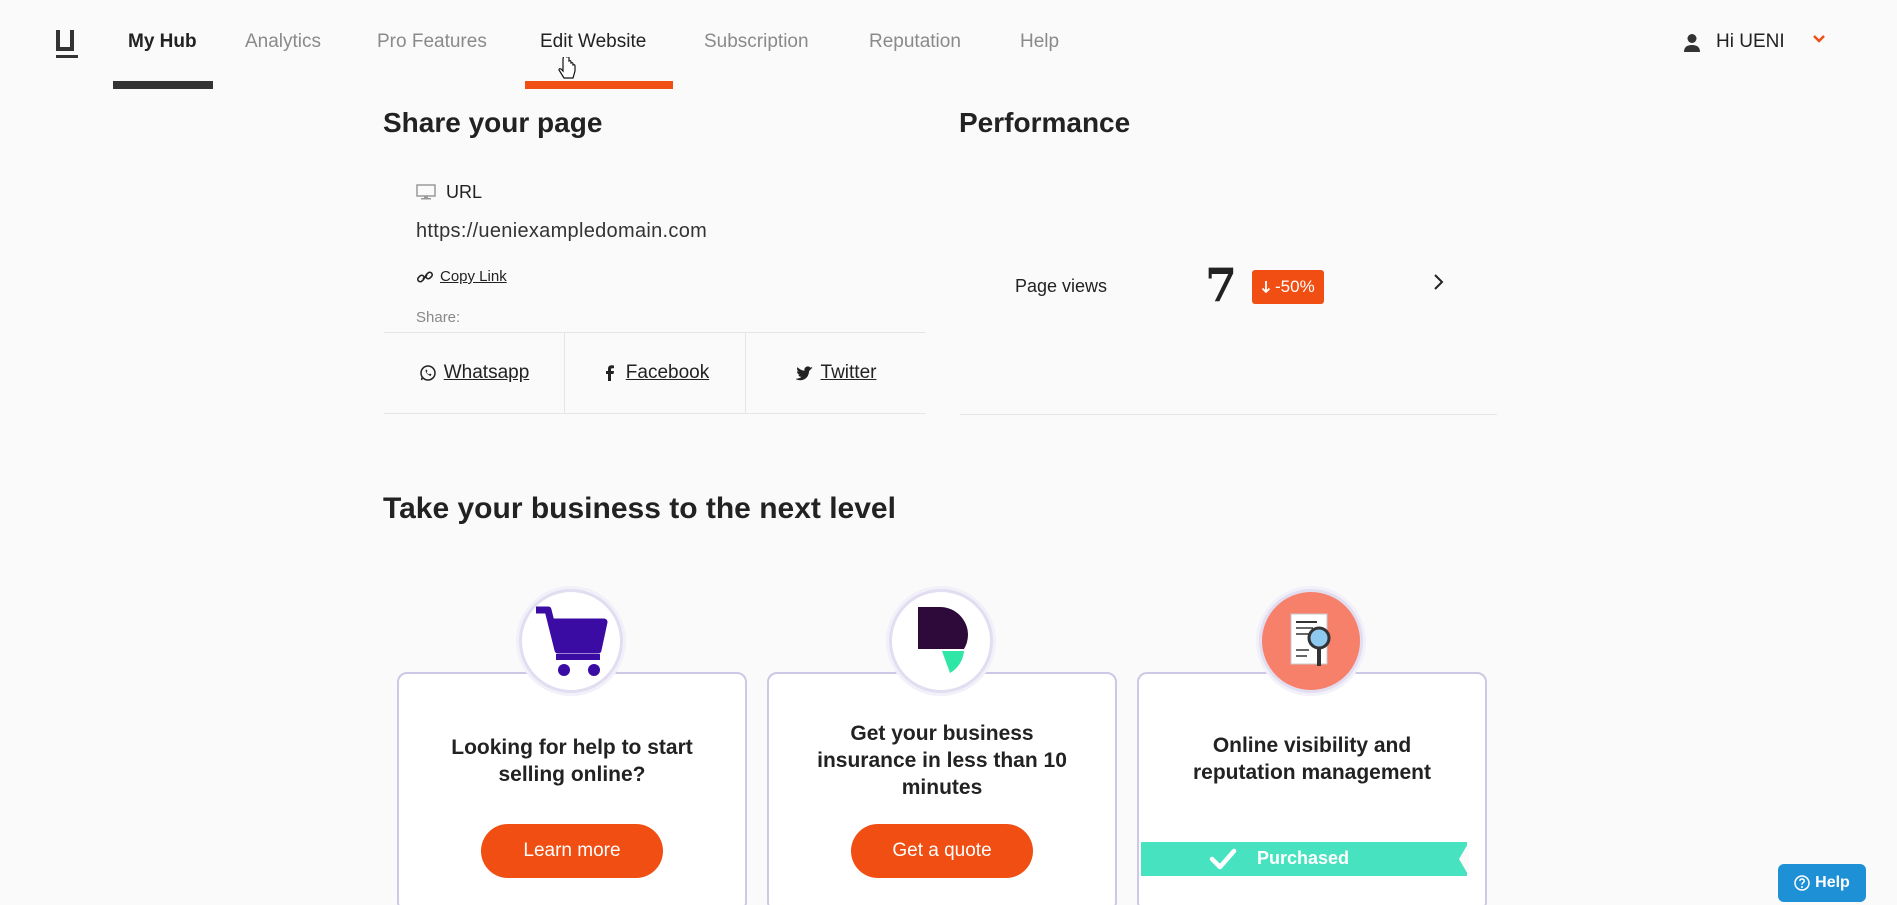  I want to click on get-quote-button: Get a quote, so click(942, 851).